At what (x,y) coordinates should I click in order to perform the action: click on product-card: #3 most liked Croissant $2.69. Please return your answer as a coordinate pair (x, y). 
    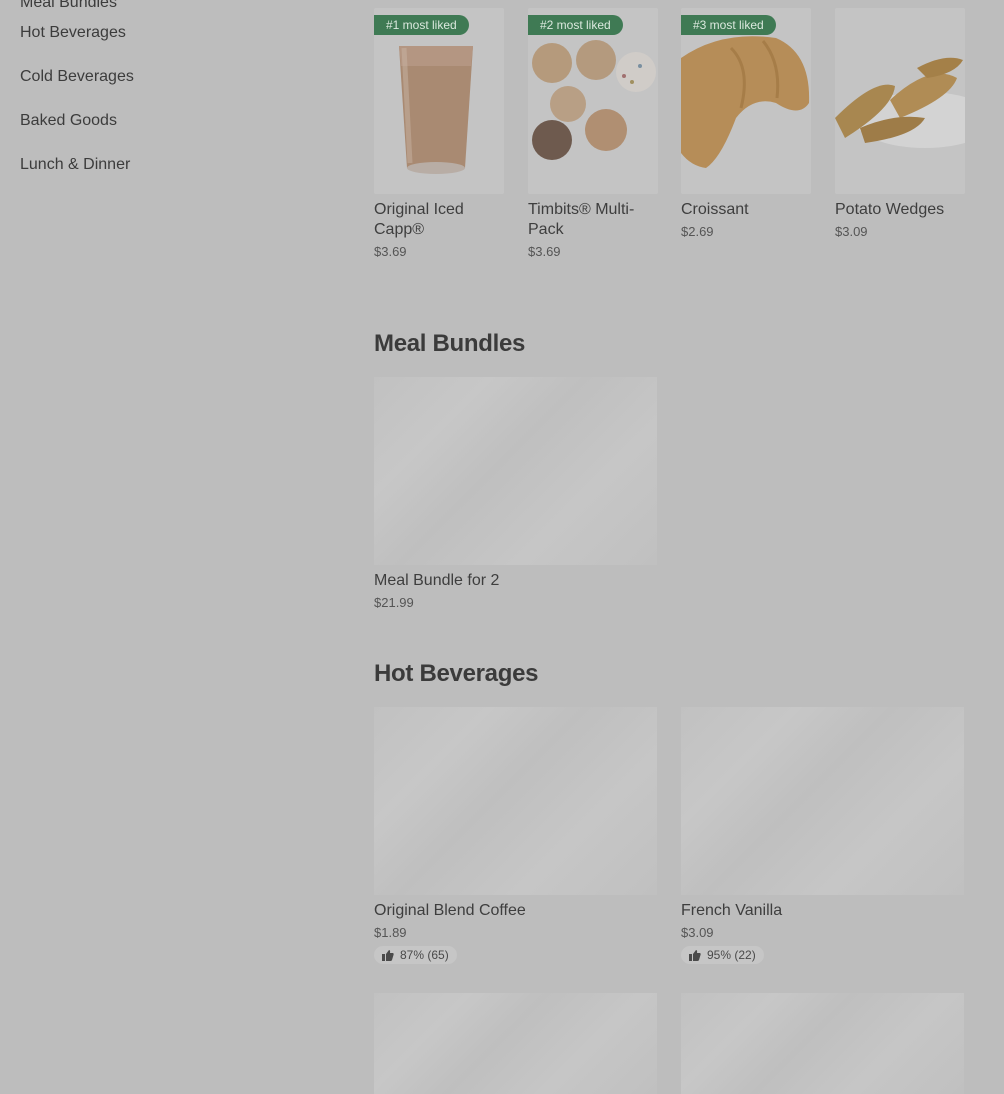
    Looking at the image, I should click on (746, 123).